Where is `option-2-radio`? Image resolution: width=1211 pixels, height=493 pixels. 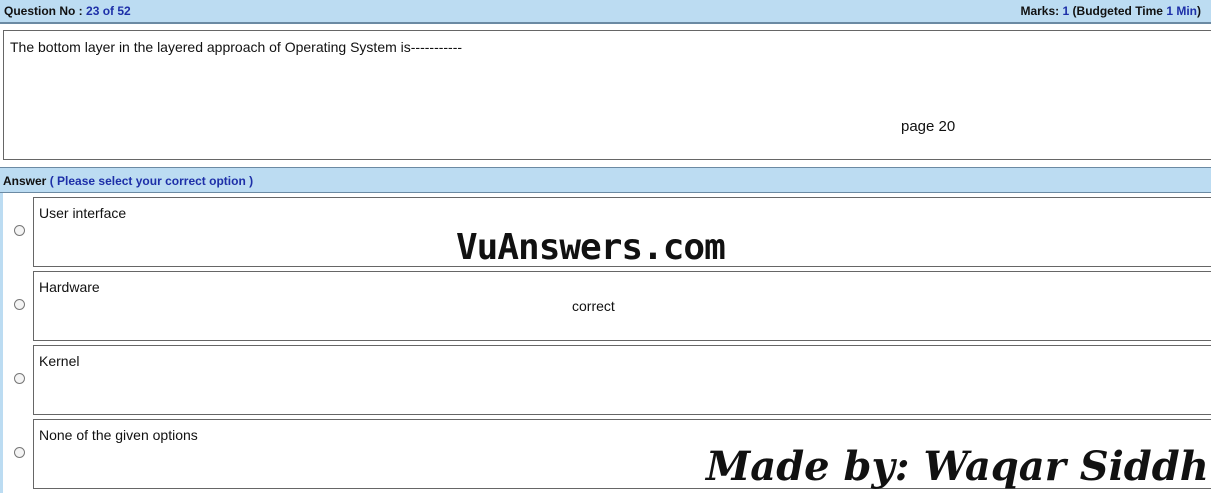 option-2-radio is located at coordinates (19, 304).